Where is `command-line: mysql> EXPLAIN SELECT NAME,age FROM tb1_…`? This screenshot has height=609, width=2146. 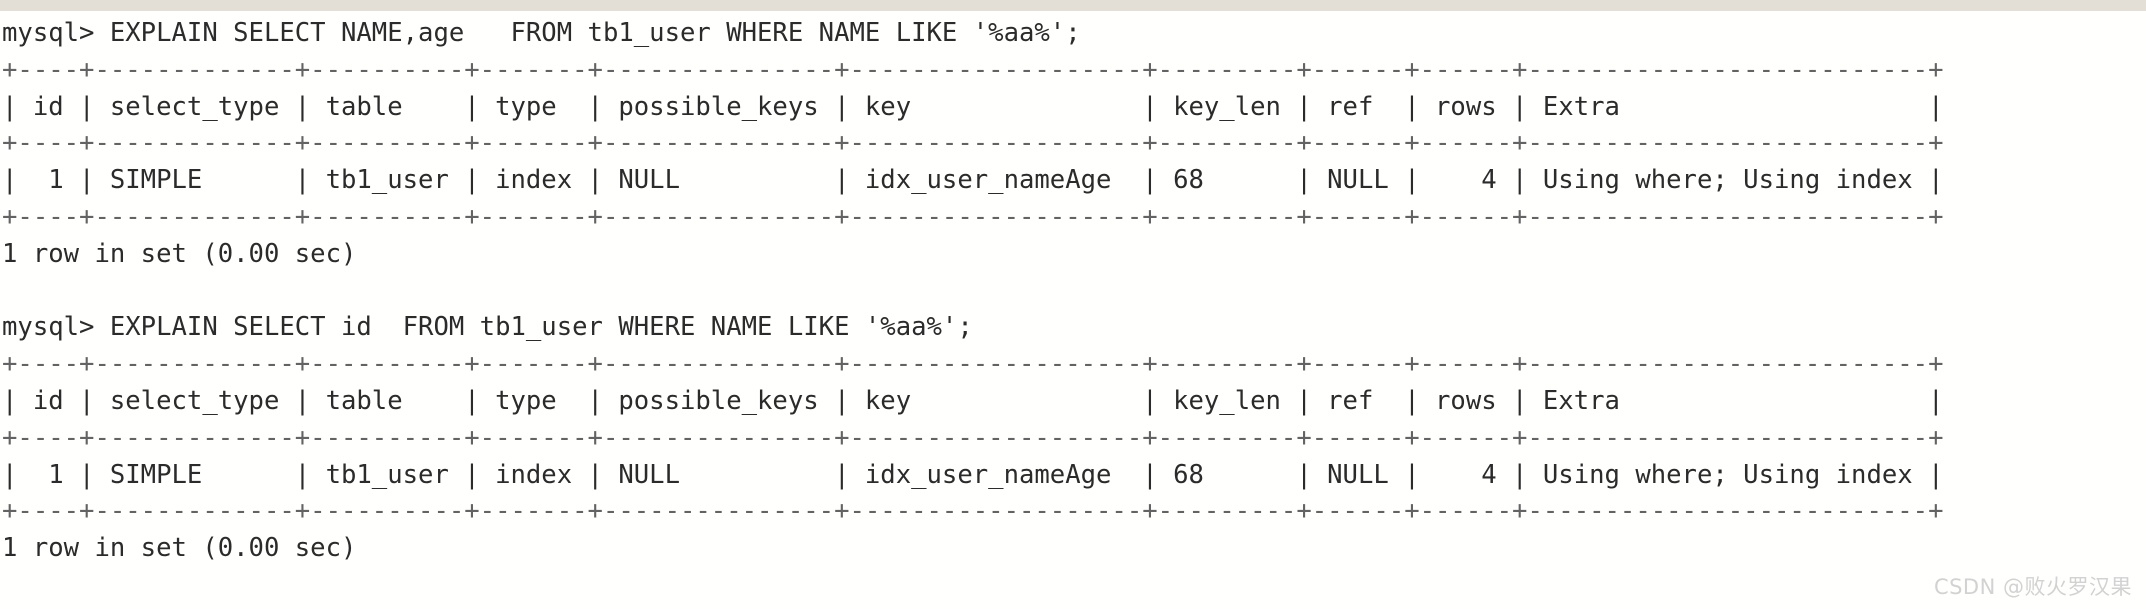
command-line: mysql> EXPLAIN SELECT NAME,age FROM tb1_… is located at coordinates (541, 33).